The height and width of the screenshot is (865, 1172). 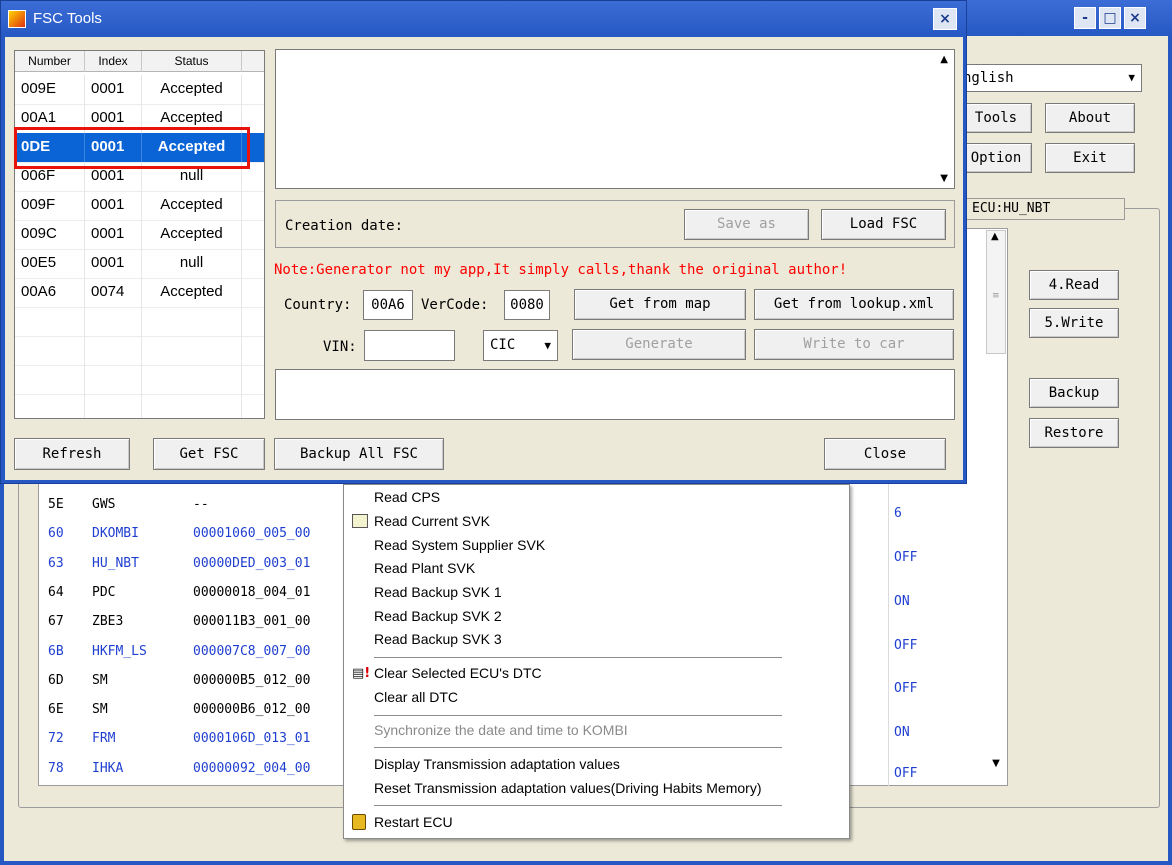 What do you see at coordinates (1046, 78) in the screenshot?
I see `language-select: nglish ▼` at bounding box center [1046, 78].